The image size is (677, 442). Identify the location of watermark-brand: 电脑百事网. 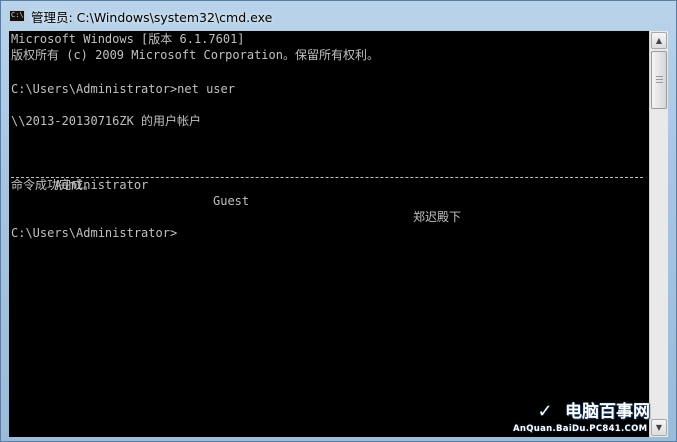
(607, 412).